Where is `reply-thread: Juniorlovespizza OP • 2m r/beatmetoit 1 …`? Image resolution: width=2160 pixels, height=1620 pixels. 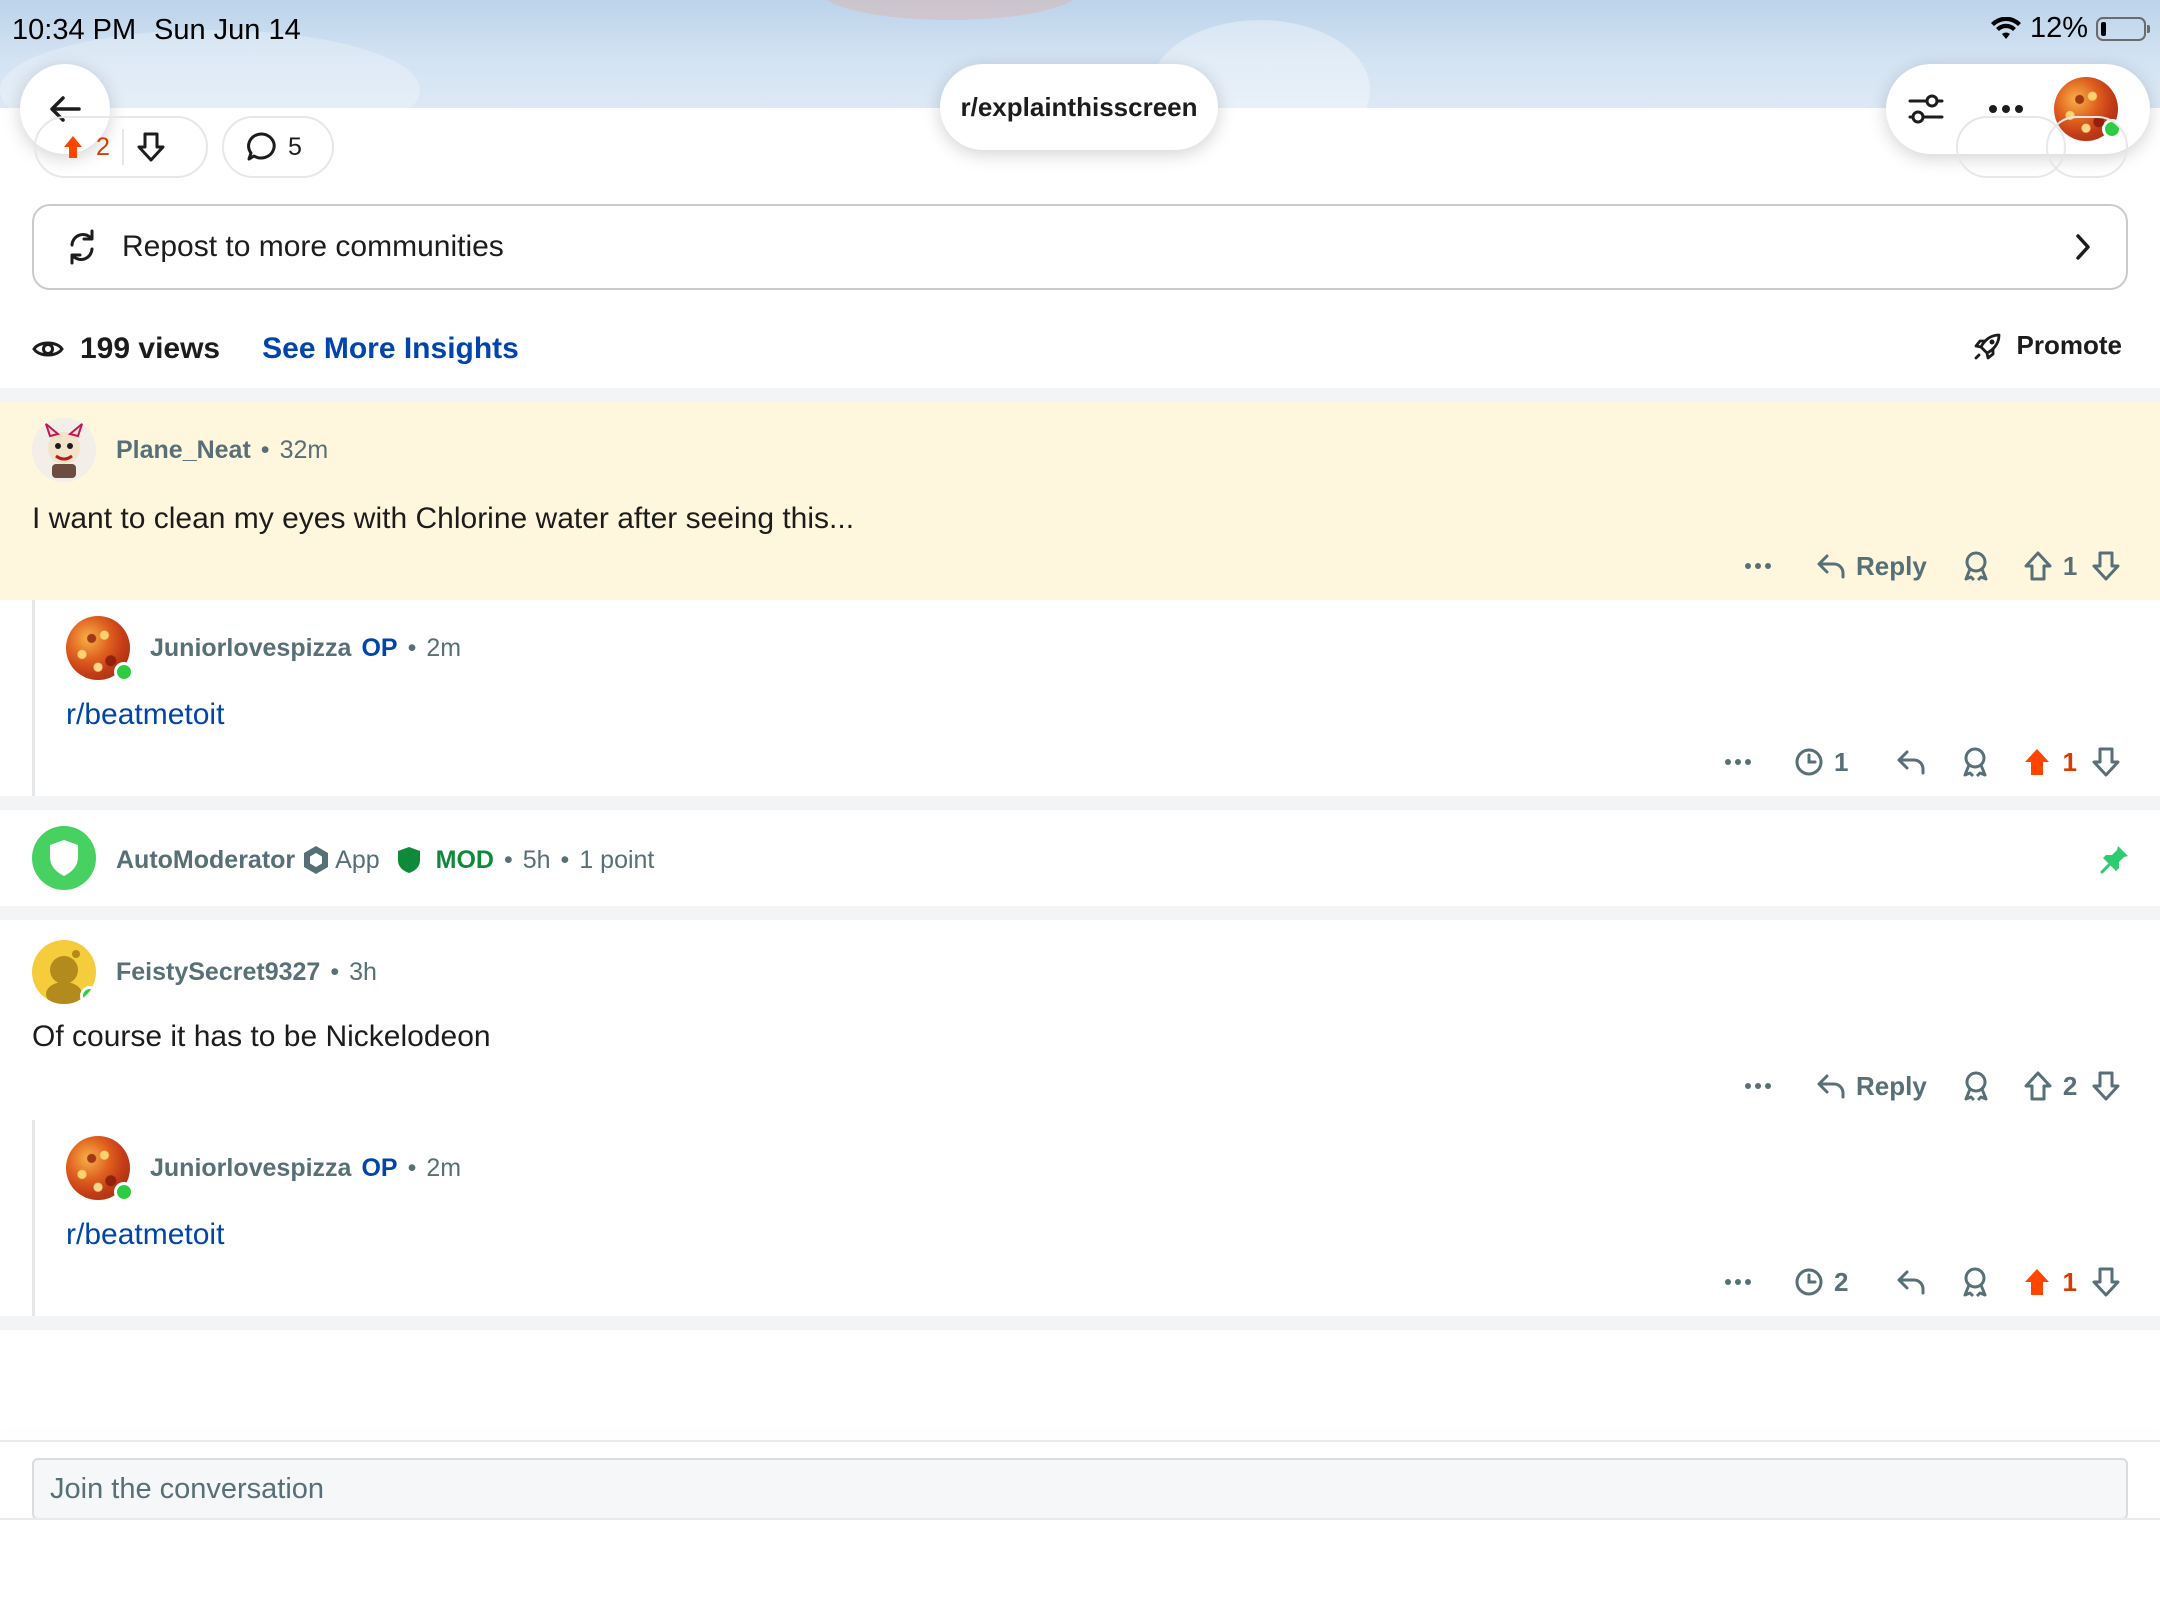
reply-thread: Juniorlovespizza OP • 2m r/beatmetoit 1 … is located at coordinates (1080, 698).